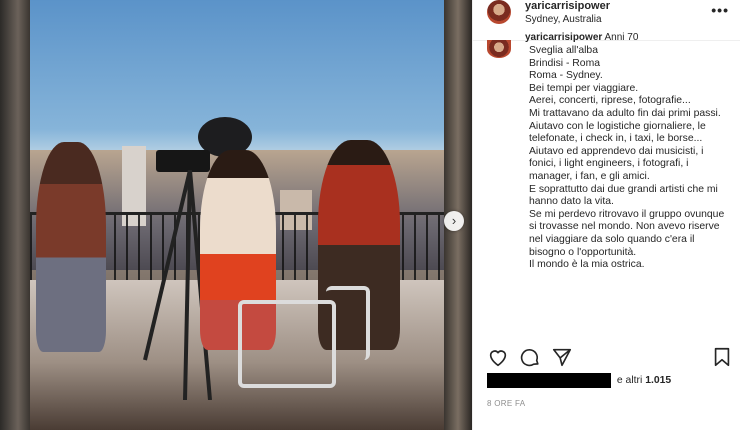 This screenshot has width=740, height=430. What do you see at coordinates (621, 37) in the screenshot?
I see `caption-first-words: Anni 70` at bounding box center [621, 37].